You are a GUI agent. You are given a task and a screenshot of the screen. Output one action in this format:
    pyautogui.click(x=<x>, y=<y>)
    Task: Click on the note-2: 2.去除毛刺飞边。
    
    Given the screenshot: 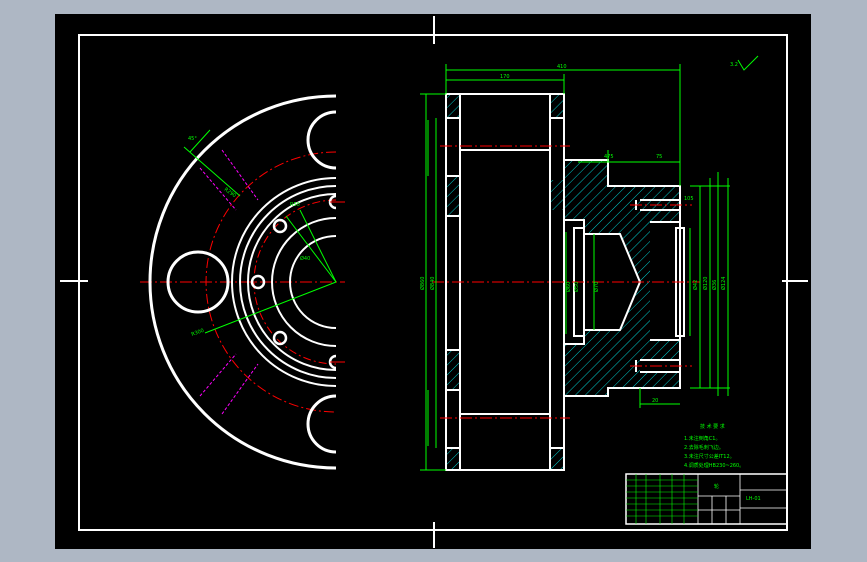 What is the action you would take?
    pyautogui.click(x=704, y=447)
    